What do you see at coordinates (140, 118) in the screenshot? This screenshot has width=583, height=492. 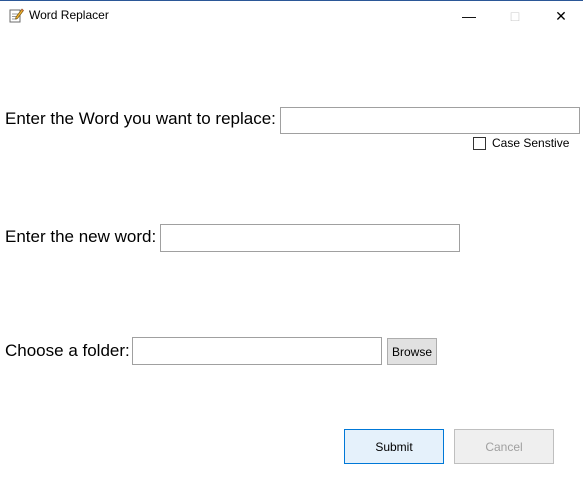 I see `replace-word-label: Enter the Word you want to replace:` at bounding box center [140, 118].